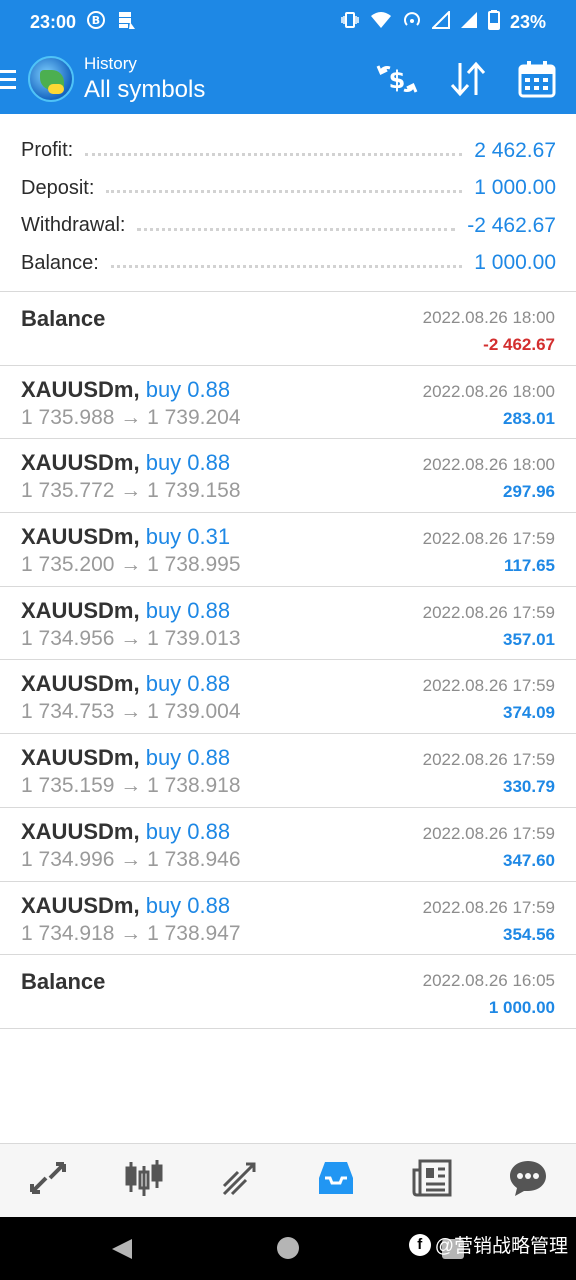  I want to click on summary-row-profit: Profit: 2 462.67, so click(288, 151).